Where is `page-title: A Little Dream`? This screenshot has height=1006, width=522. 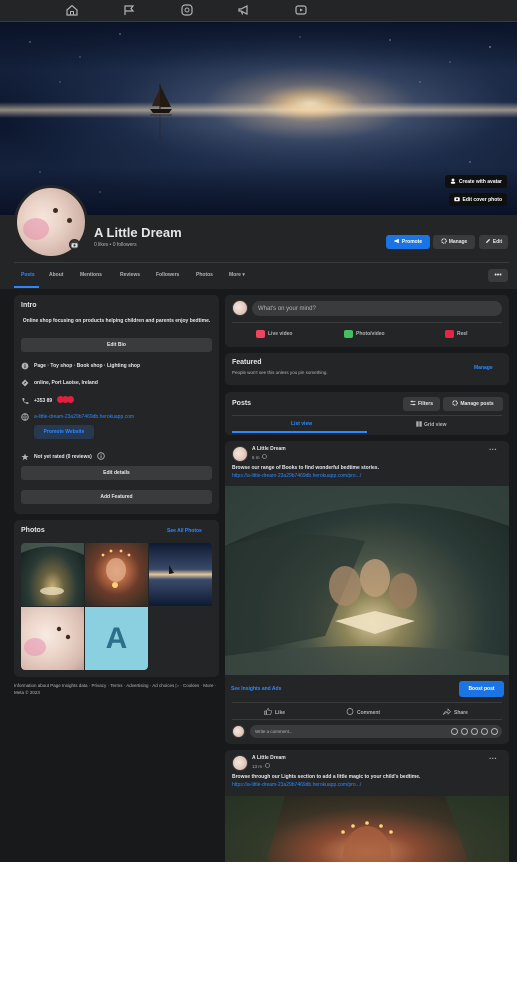
page-title: A Little Dream is located at coordinates (138, 232).